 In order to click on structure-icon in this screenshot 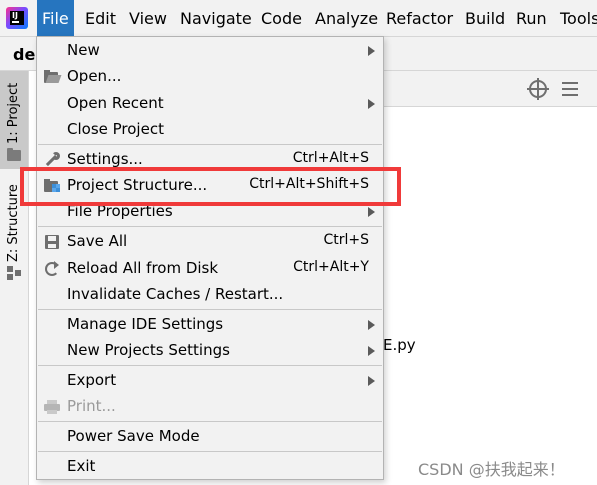, I will do `click(14, 273)`.